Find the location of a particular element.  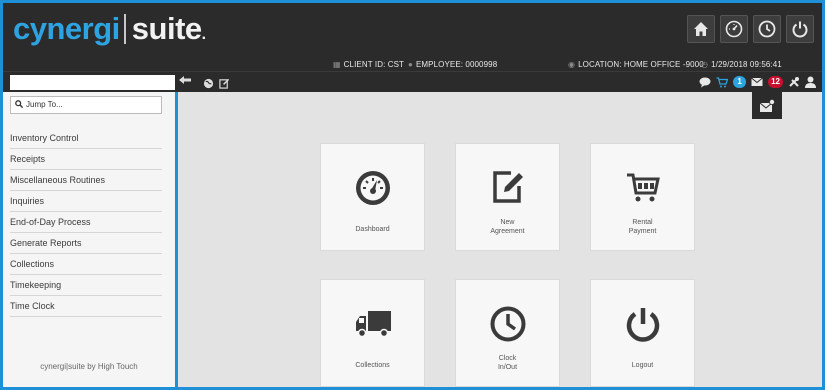

logo-separator is located at coordinates (124, 29).